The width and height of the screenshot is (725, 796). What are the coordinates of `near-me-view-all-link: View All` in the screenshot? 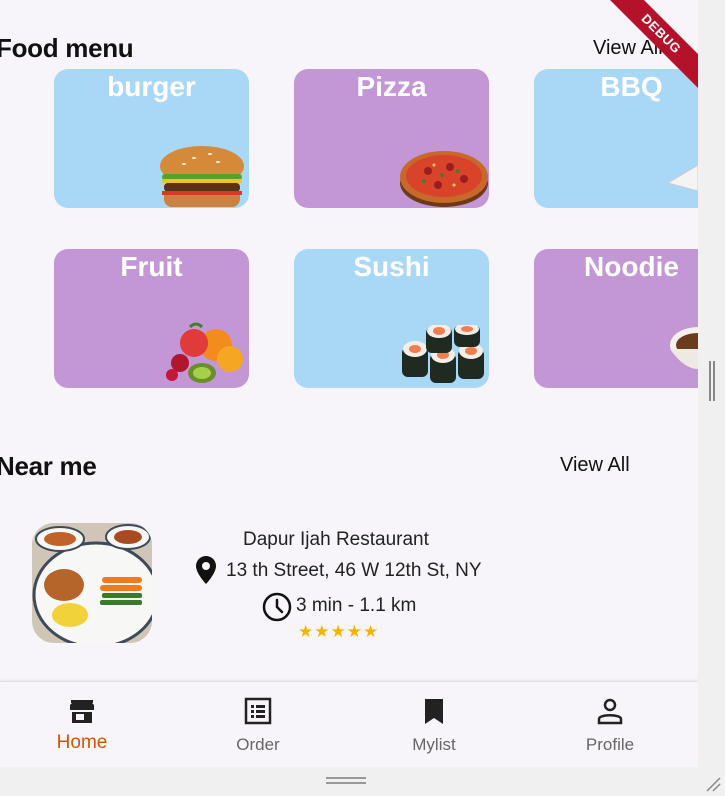 It's located at (595, 465).